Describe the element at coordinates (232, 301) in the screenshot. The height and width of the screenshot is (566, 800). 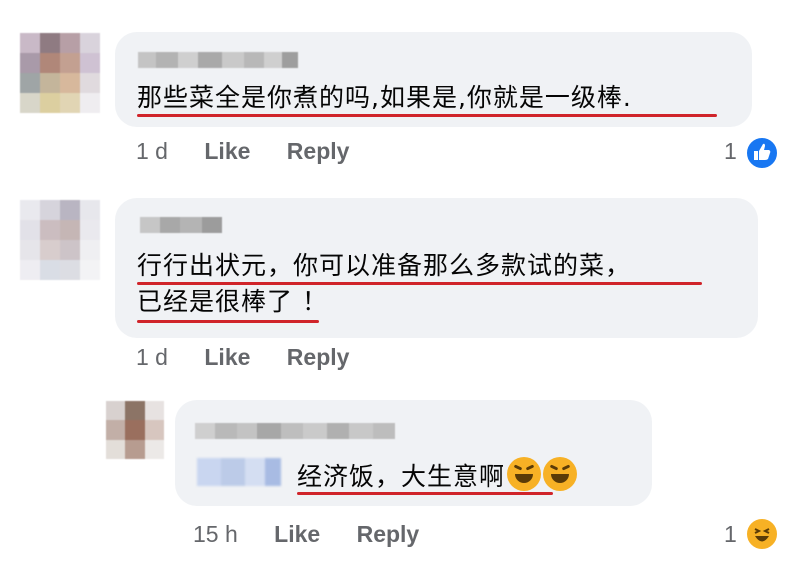
I see `comment-text-line-2: 已经是很棒了 ！` at that location.